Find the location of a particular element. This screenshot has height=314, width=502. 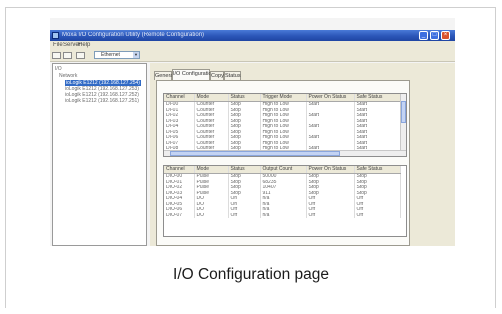

tree-root: I/O is located at coordinates (58, 69).